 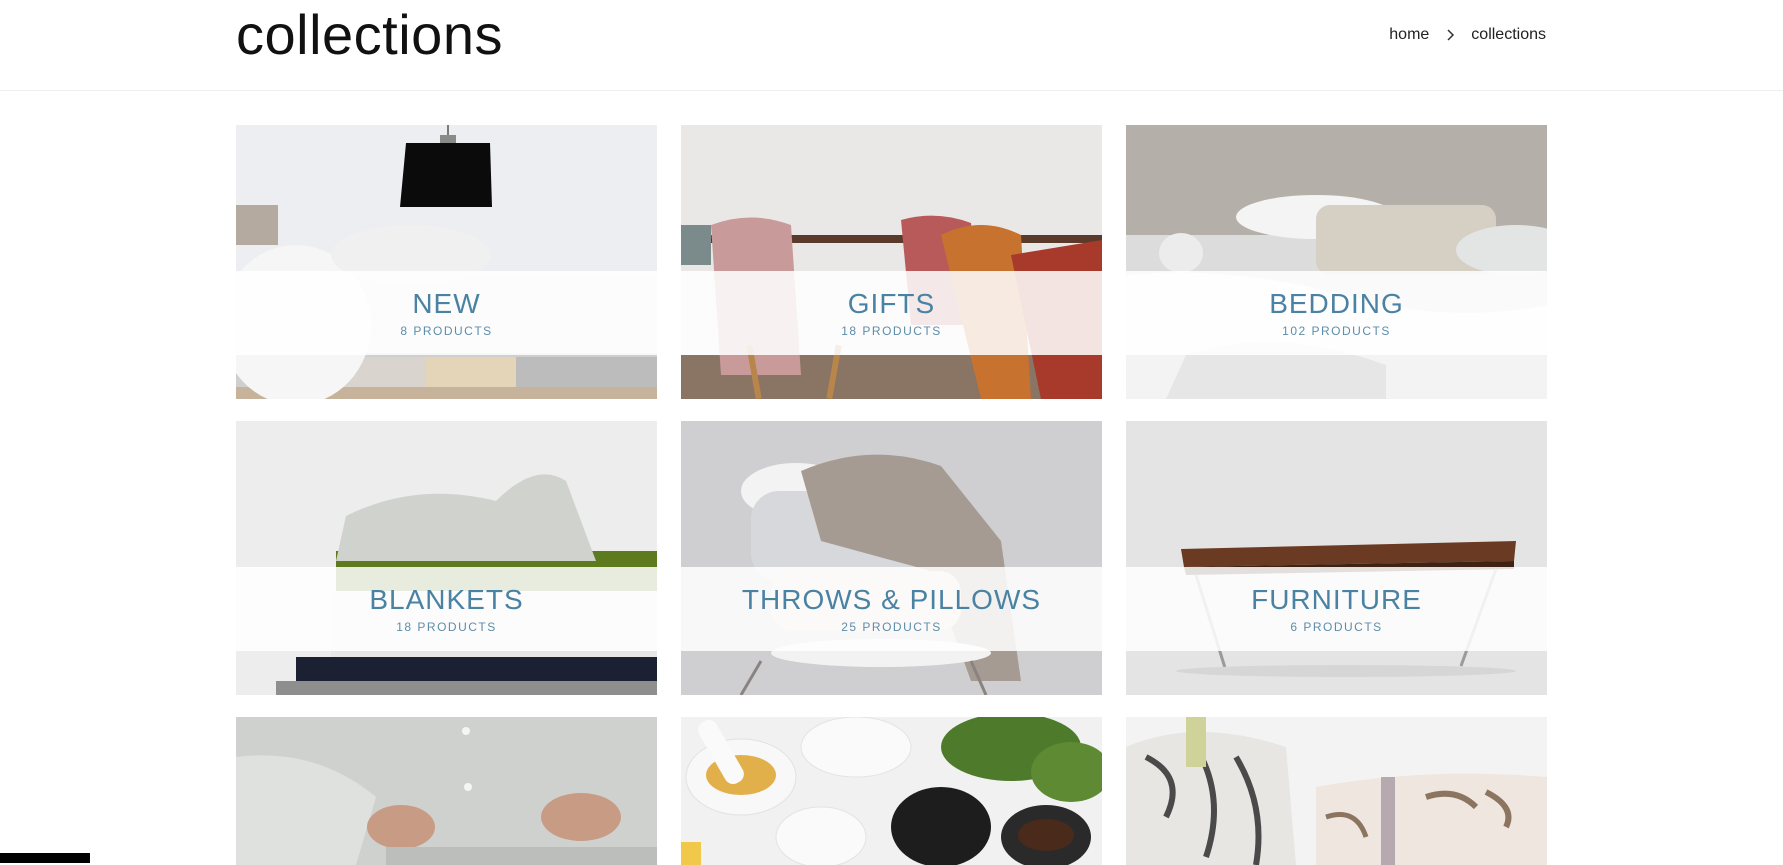 I want to click on collection-overlay: NEW 8 PRODUCTS, so click(x=446, y=313).